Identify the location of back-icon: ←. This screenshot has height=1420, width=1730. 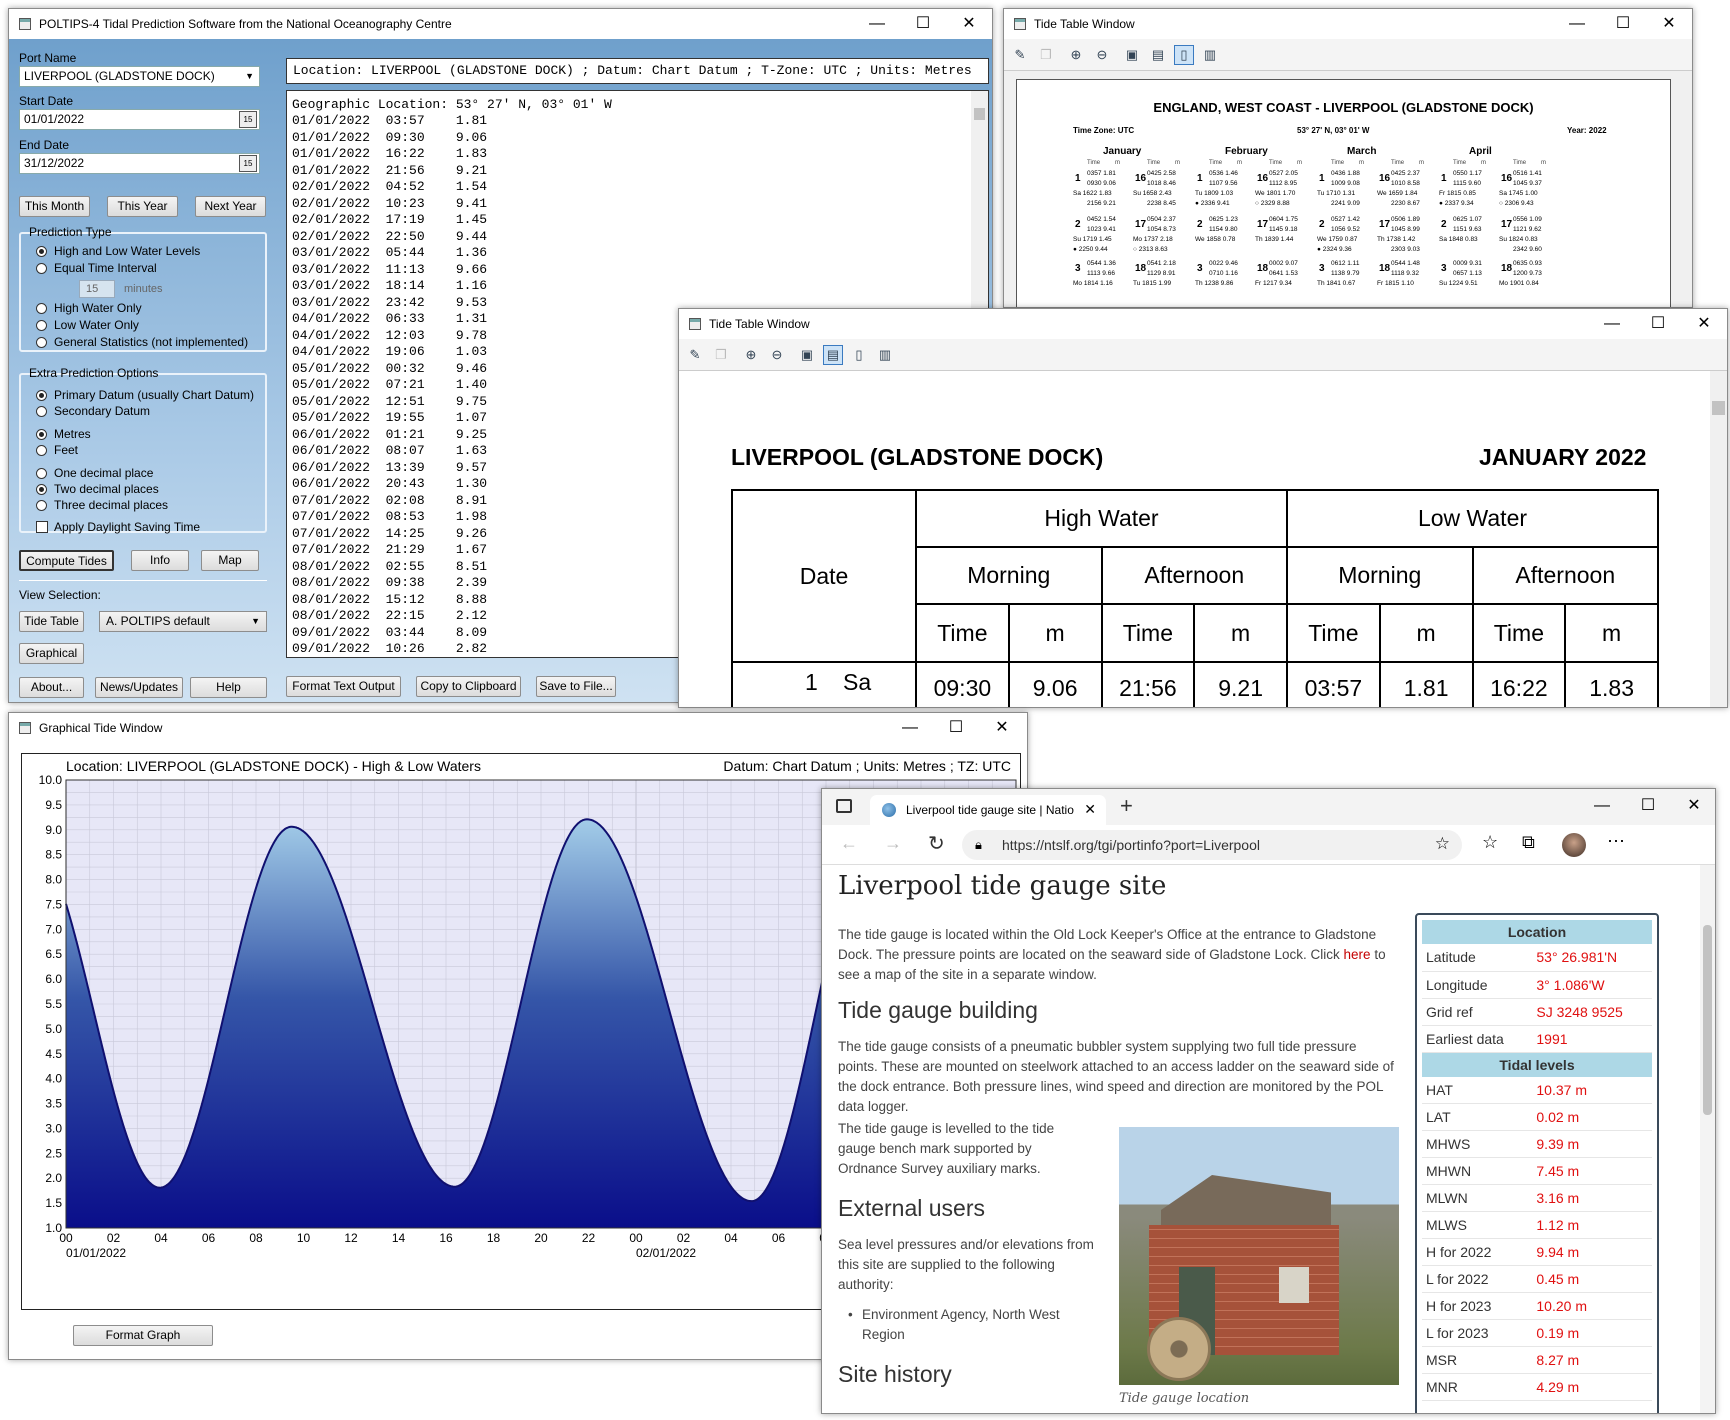
(849, 843).